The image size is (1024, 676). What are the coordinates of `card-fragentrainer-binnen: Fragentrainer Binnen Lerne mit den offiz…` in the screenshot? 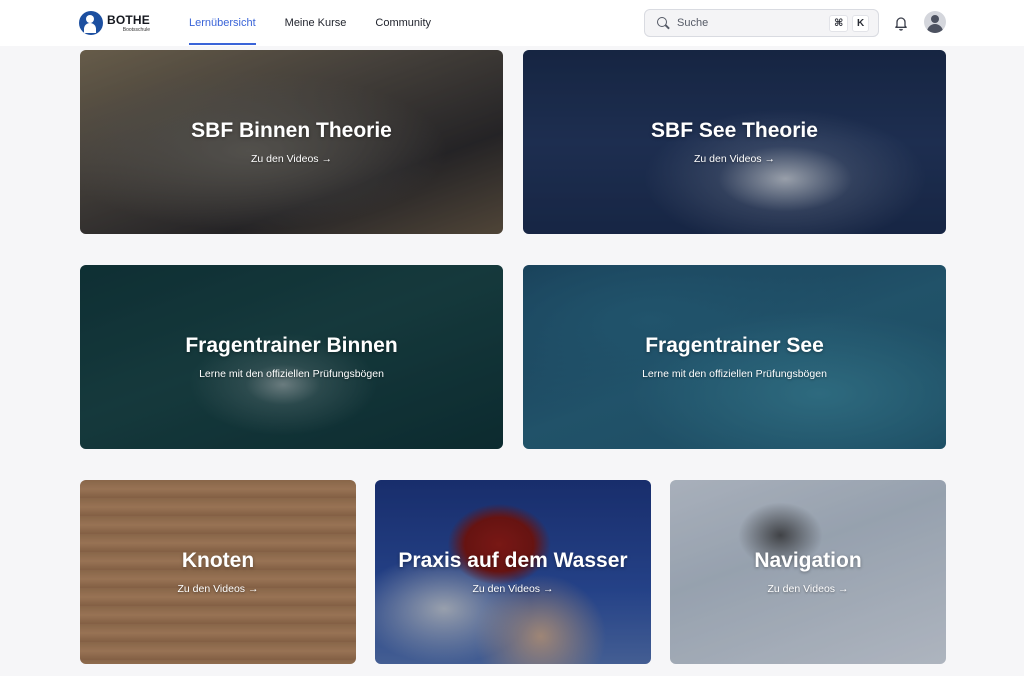 It's located at (291, 357).